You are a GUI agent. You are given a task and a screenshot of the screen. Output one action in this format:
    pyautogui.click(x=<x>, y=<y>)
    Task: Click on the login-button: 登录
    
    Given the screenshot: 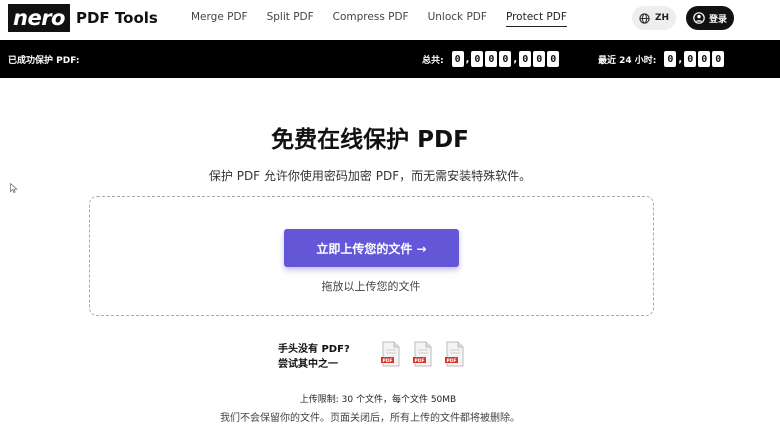 What is the action you would take?
    pyautogui.click(x=710, y=18)
    